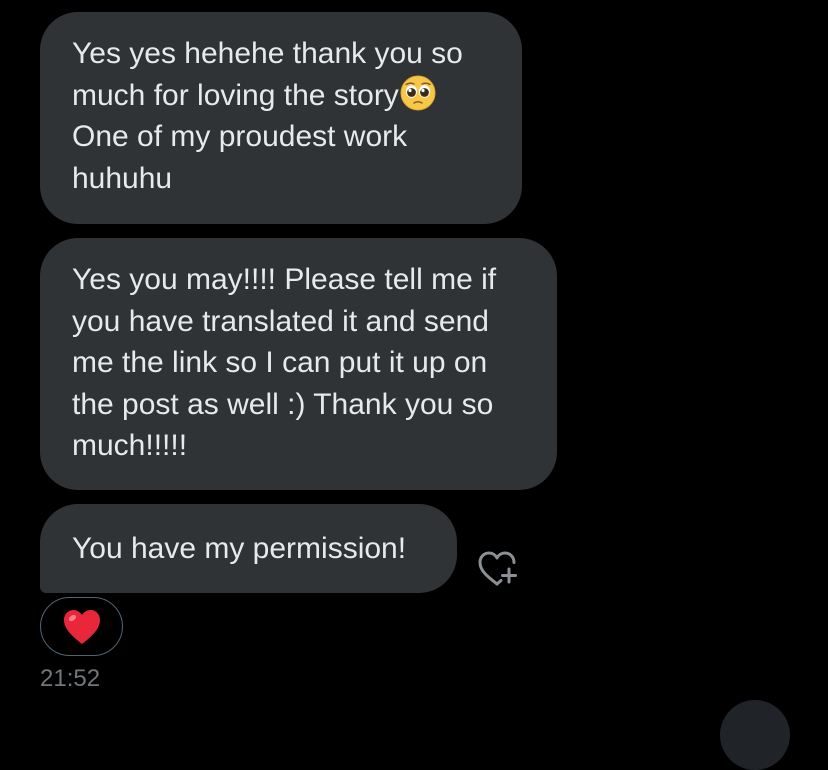  Describe the element at coordinates (122, 178) in the screenshot. I see `message-line: huhuhu` at that location.